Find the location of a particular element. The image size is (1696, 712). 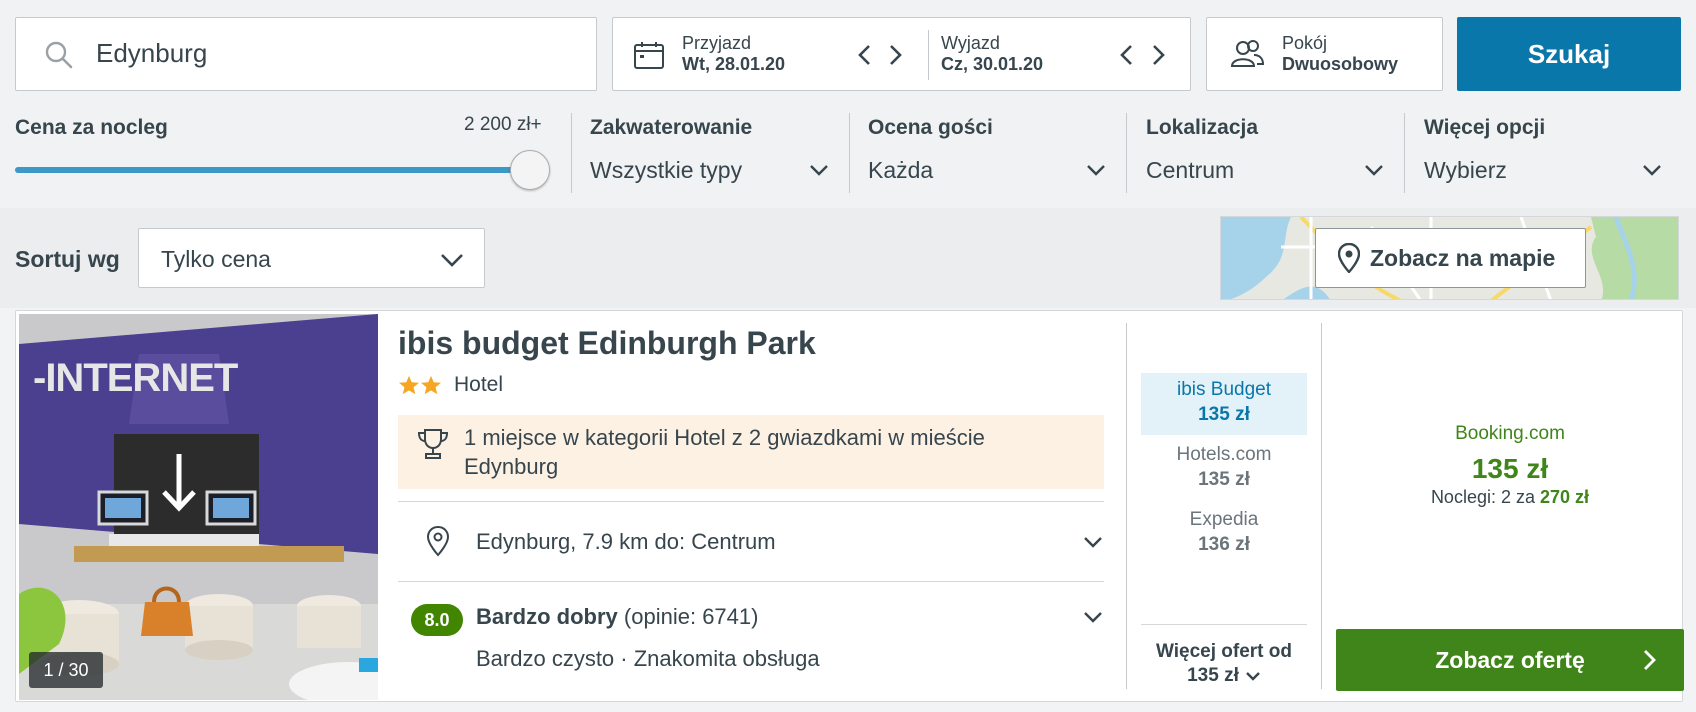

search-button: Szukaj is located at coordinates (1569, 54).